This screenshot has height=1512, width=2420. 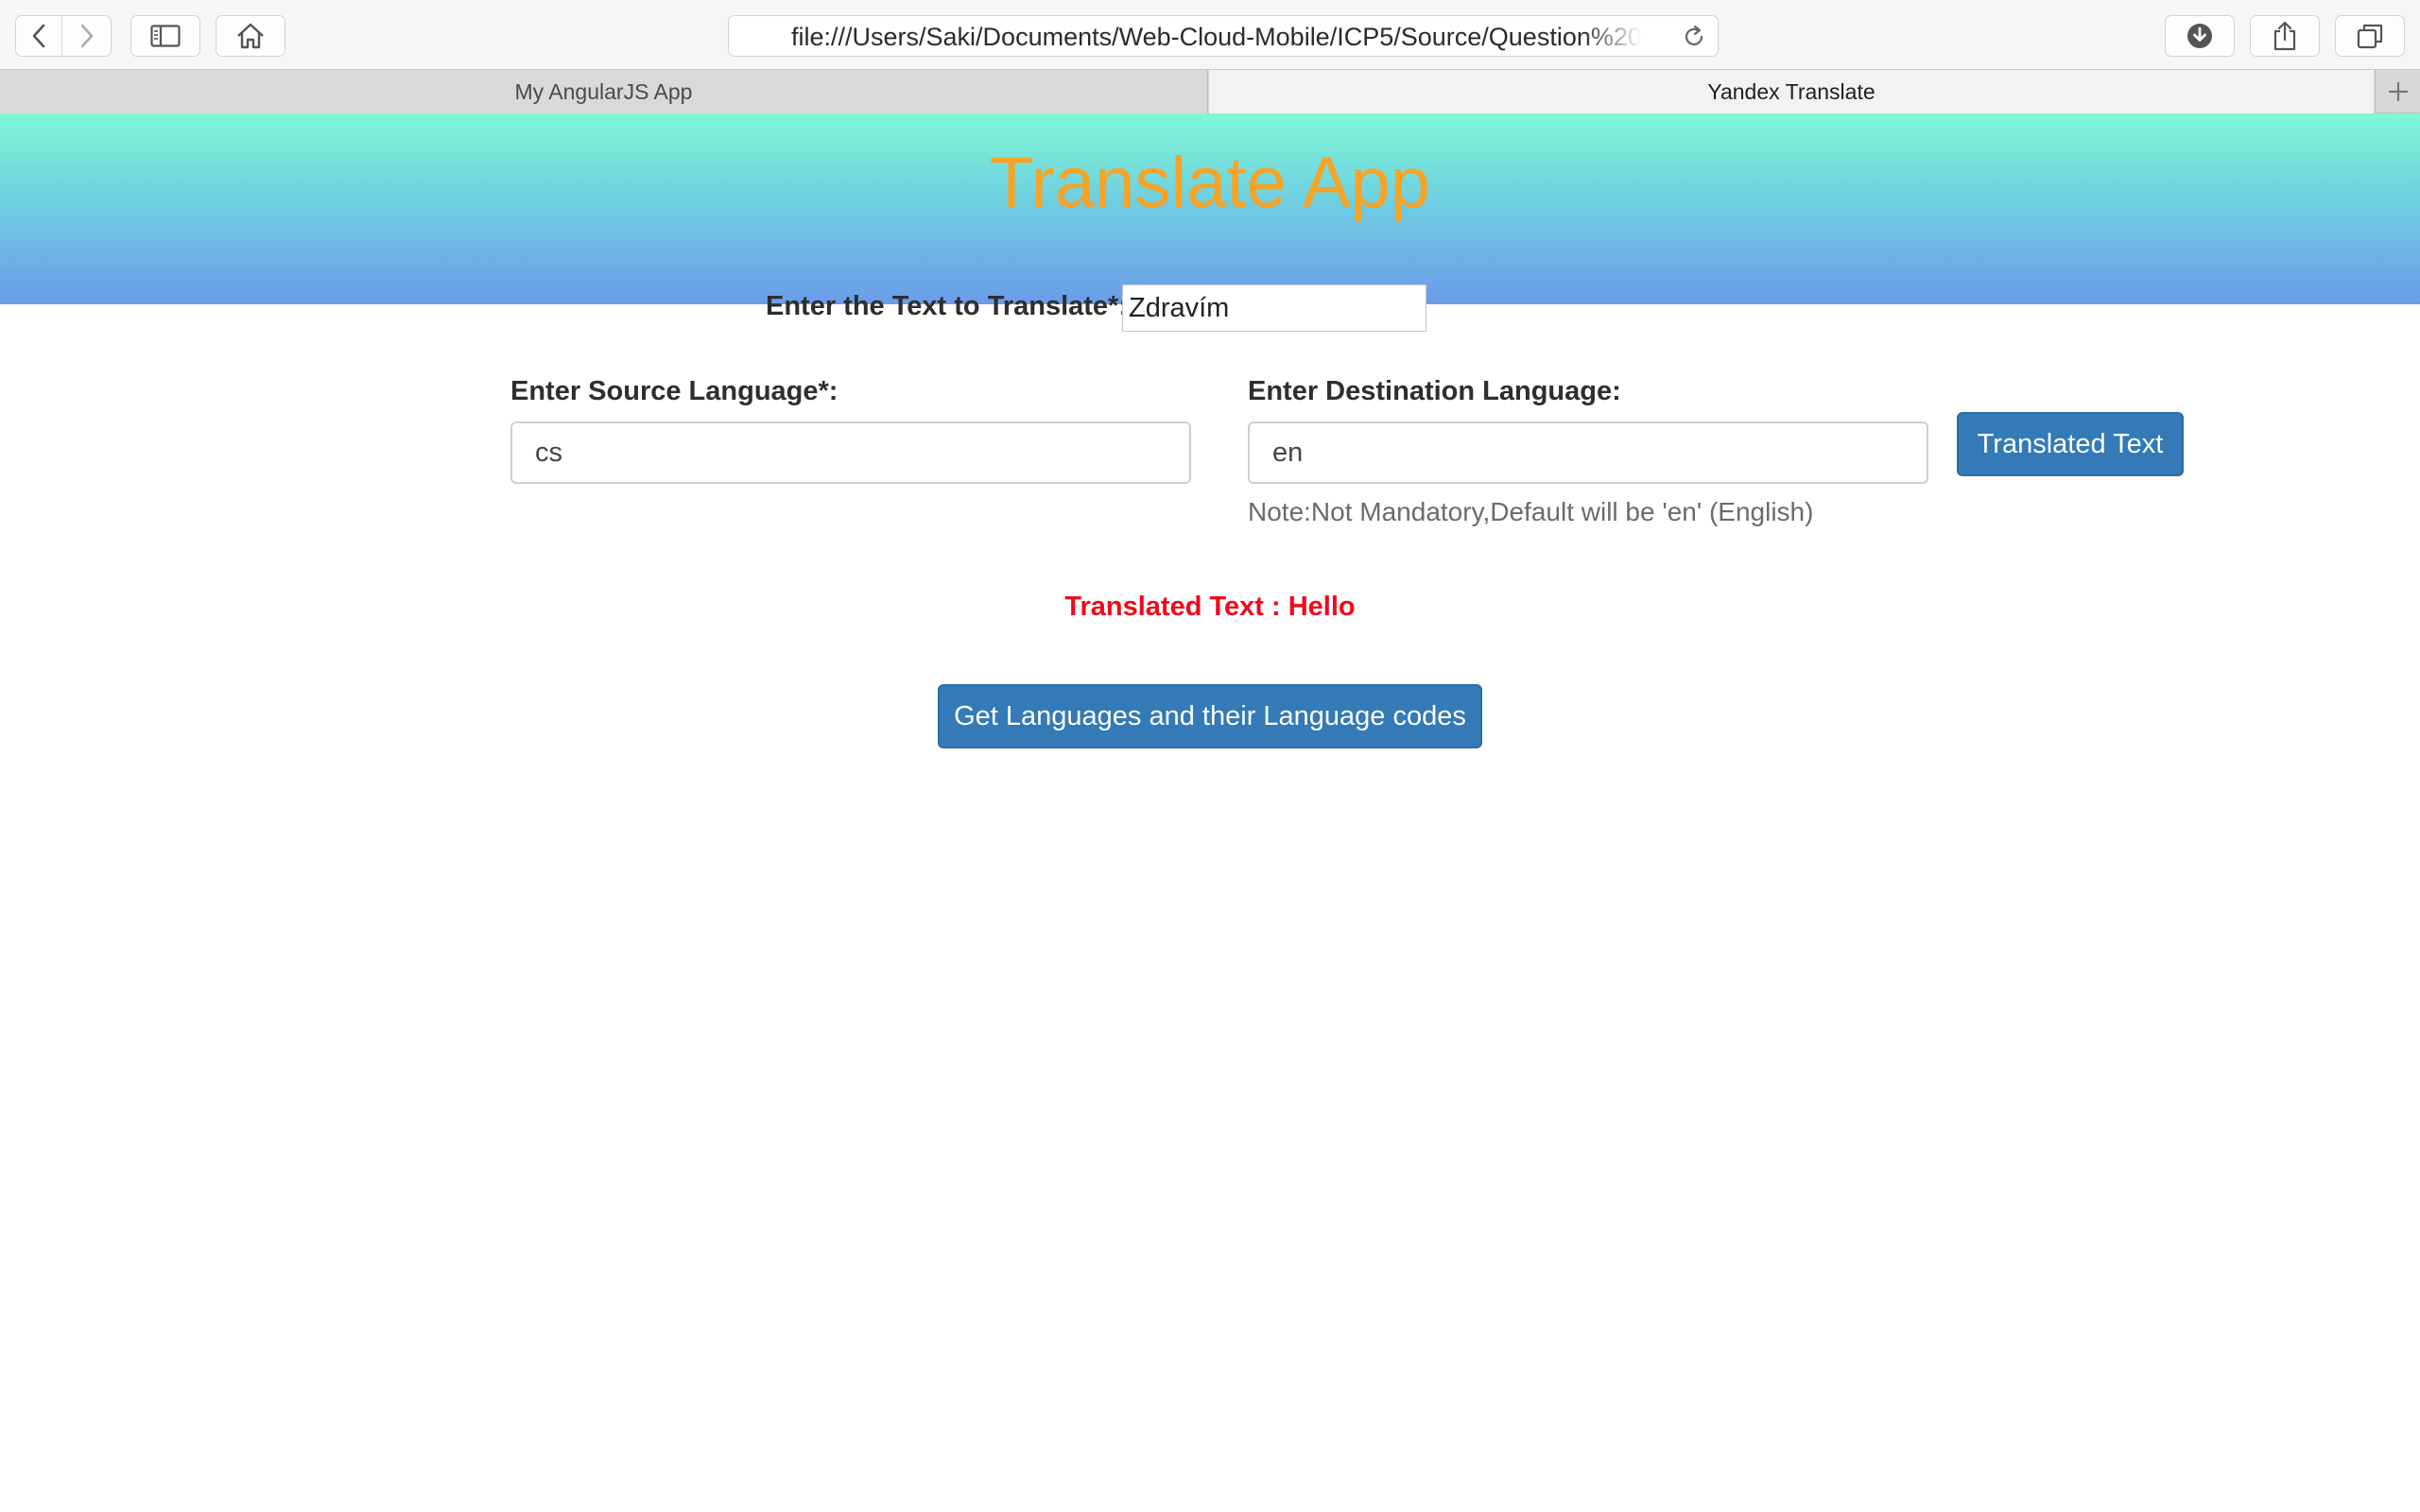 I want to click on share-icon, so click(x=2284, y=36).